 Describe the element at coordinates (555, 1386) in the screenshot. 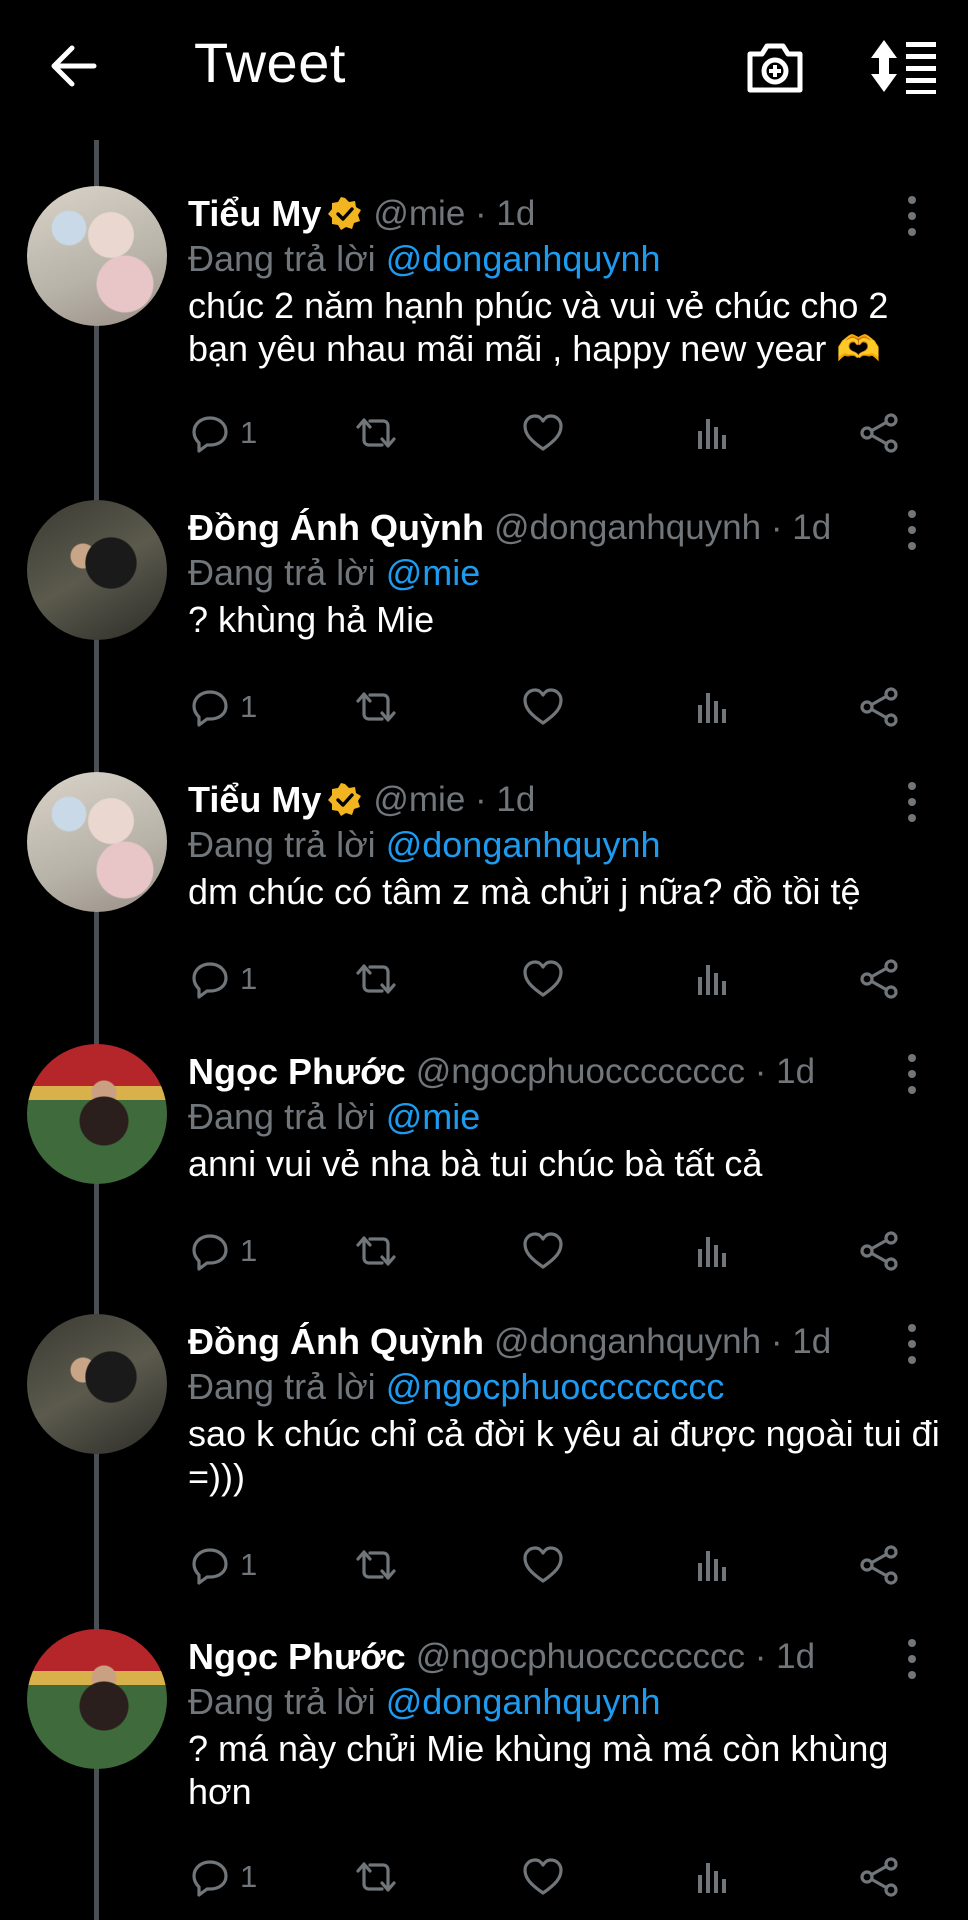

I see `replying-to-handle: @ngocphuocccccccc` at that location.